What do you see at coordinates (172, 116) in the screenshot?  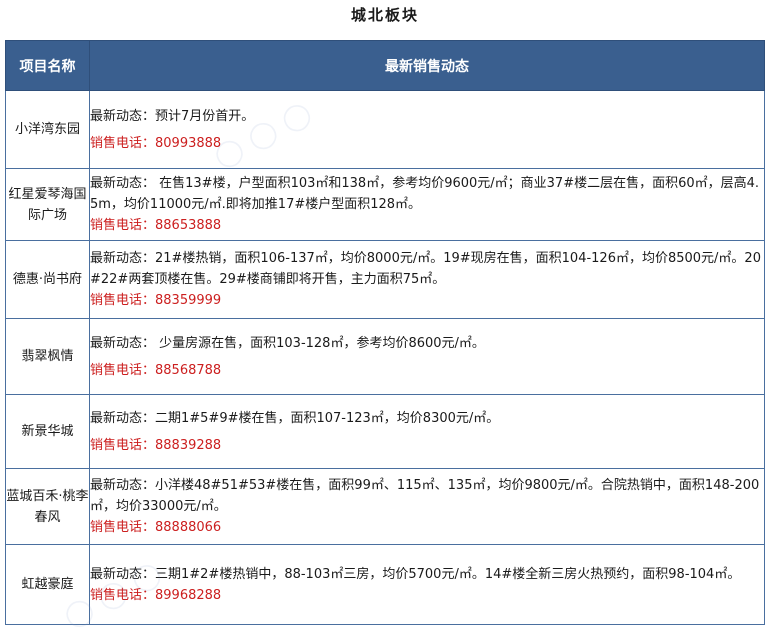 I see `sales-news-text: 最新动态：预计7月份首开。` at bounding box center [172, 116].